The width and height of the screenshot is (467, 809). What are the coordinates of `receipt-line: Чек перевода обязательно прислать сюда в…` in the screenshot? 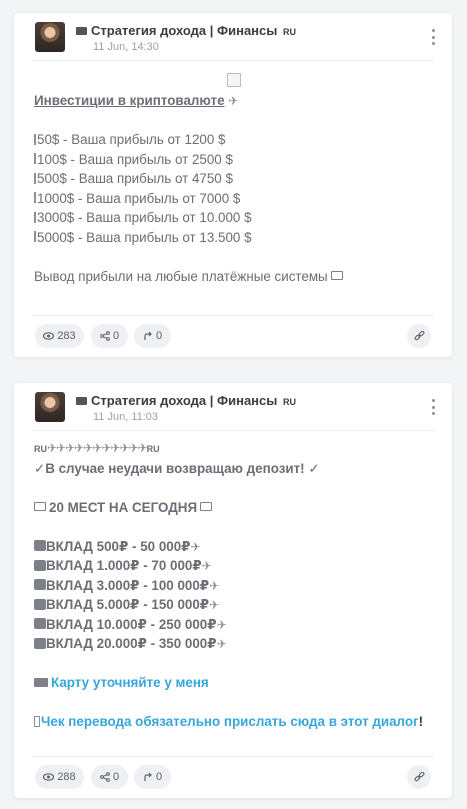 It's located at (234, 722).